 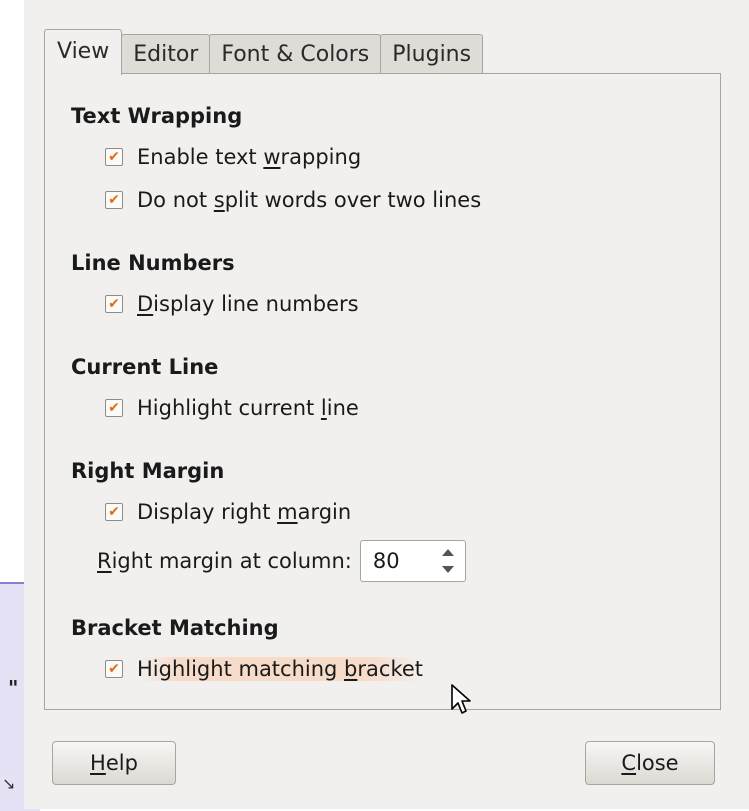 What do you see at coordinates (448, 561) in the screenshot?
I see `spin-buttons` at bounding box center [448, 561].